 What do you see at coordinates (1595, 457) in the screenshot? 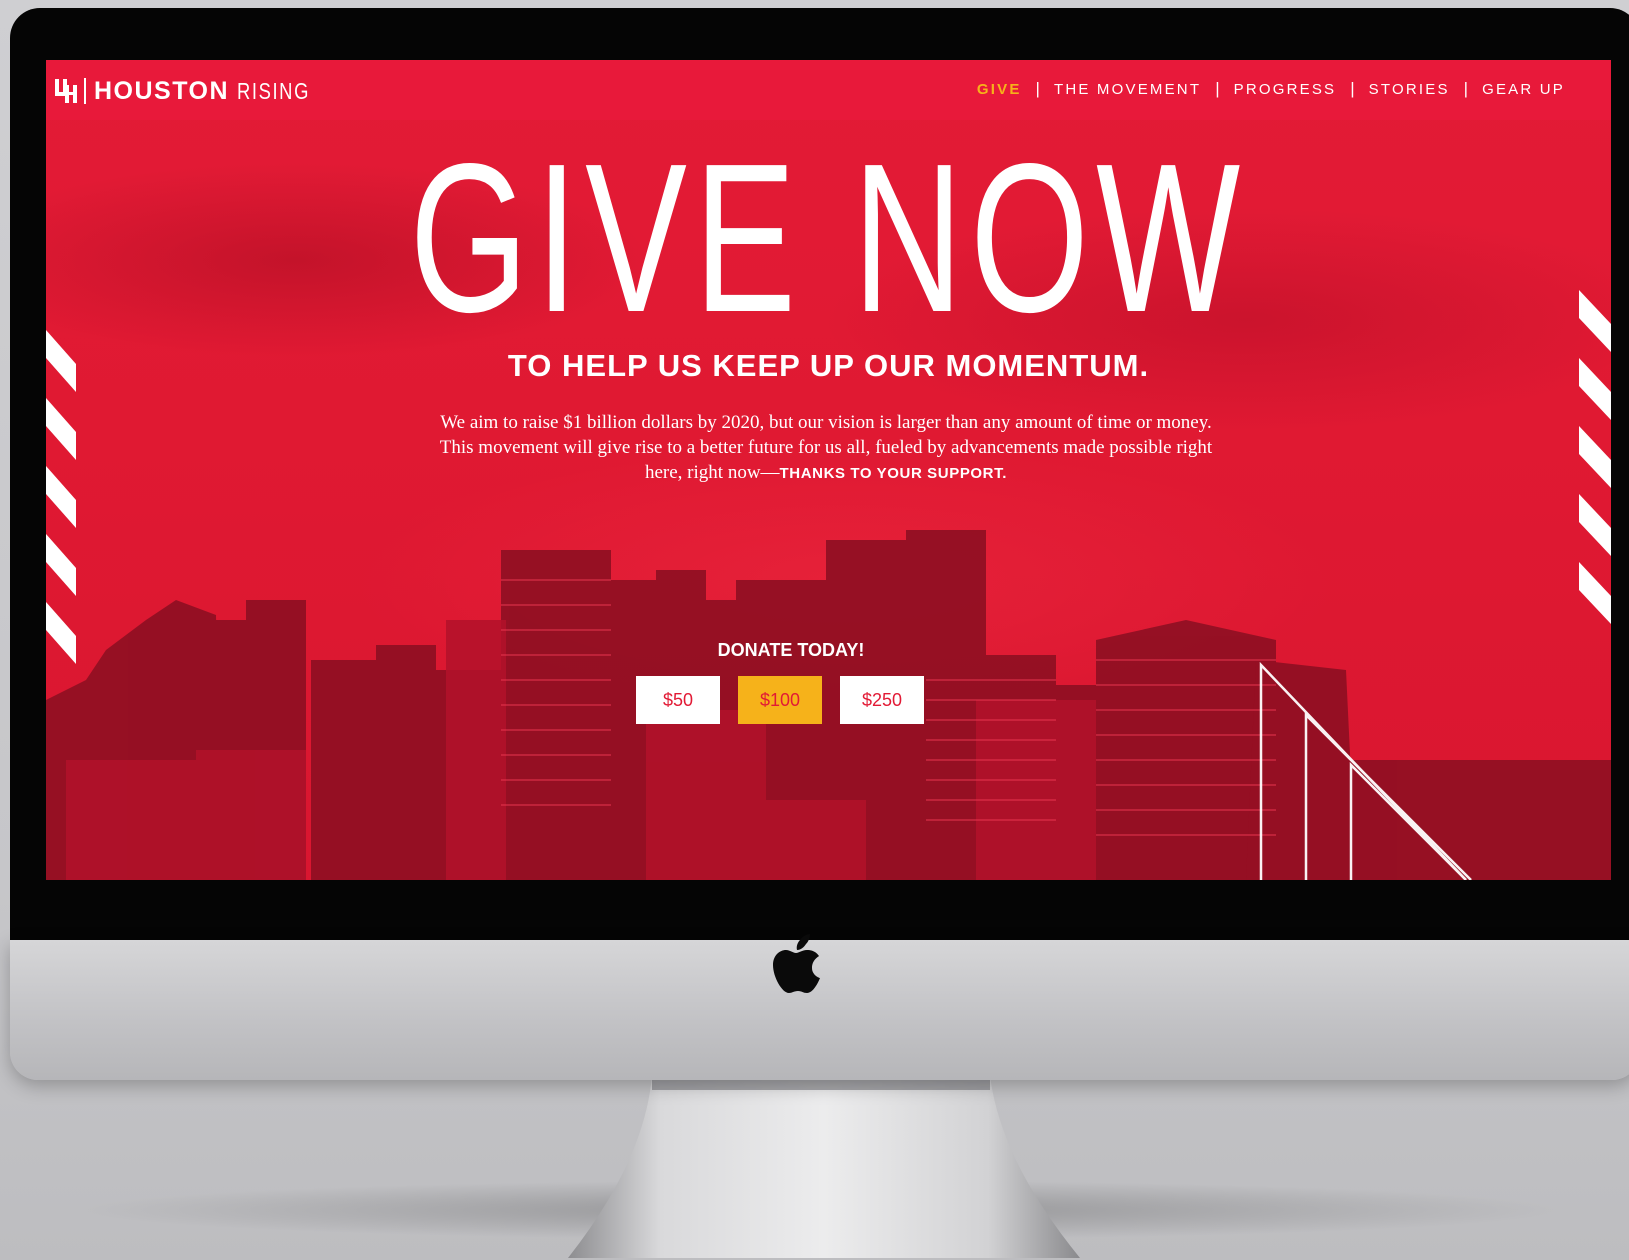
I see `right-stripe-decoration` at bounding box center [1595, 457].